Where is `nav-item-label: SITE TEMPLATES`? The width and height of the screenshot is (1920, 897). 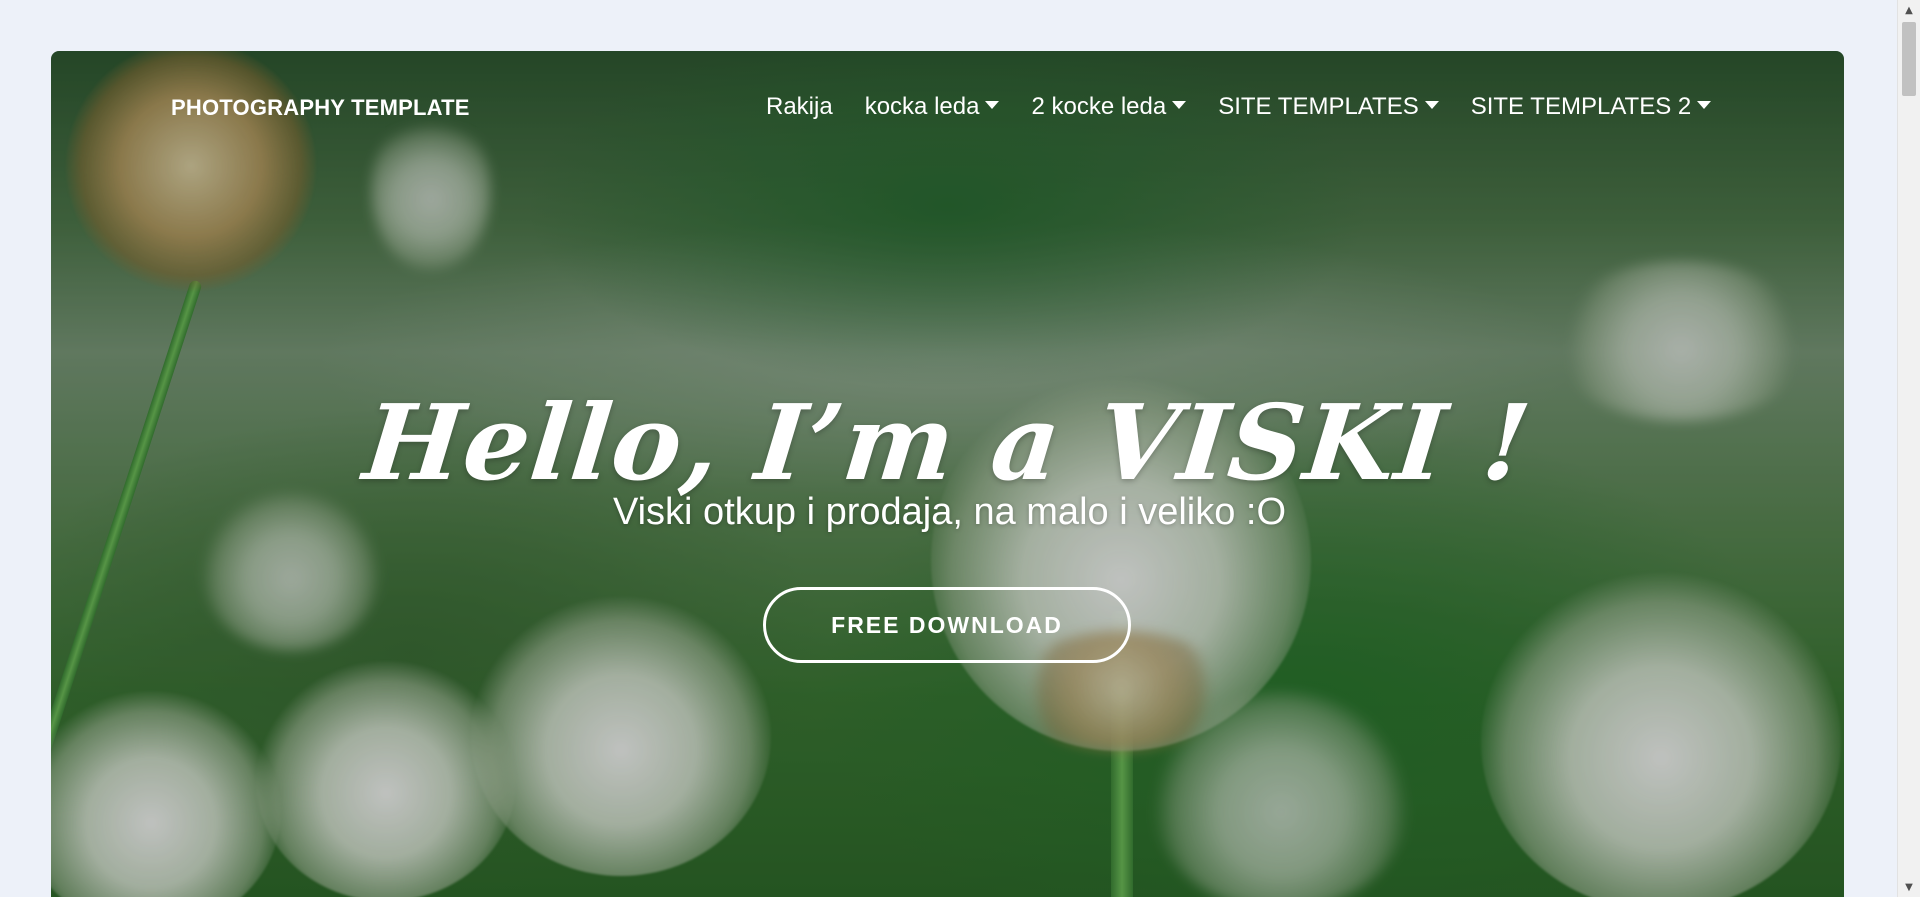 nav-item-label: SITE TEMPLATES is located at coordinates (1318, 106).